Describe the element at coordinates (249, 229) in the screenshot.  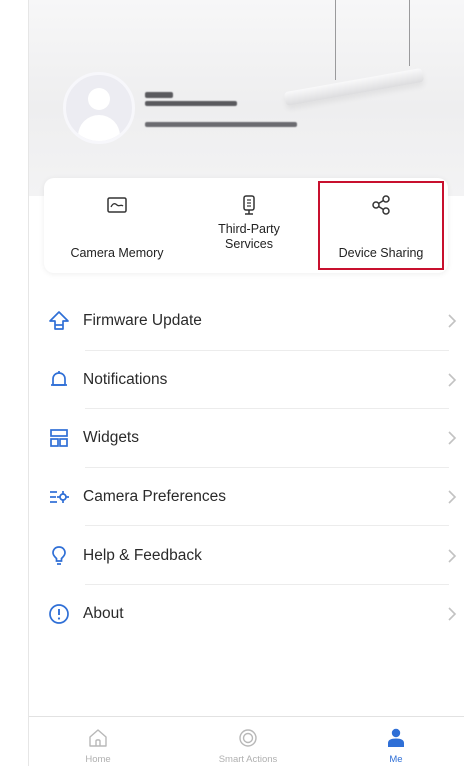
I see `third-party-services-label-line1: Third-Party` at that location.